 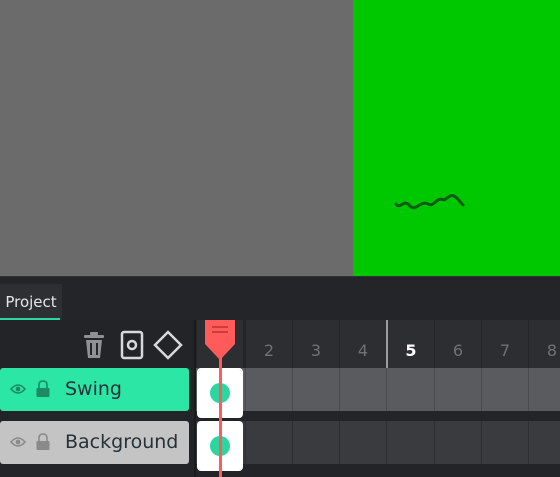 I want to click on panel-tab-bar: Project, so click(x=280, y=298).